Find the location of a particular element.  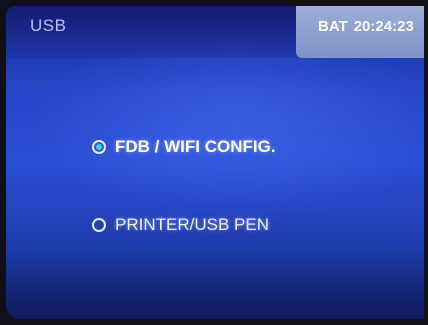

status-text: BAT 20:24:23 is located at coordinates (369, 26).